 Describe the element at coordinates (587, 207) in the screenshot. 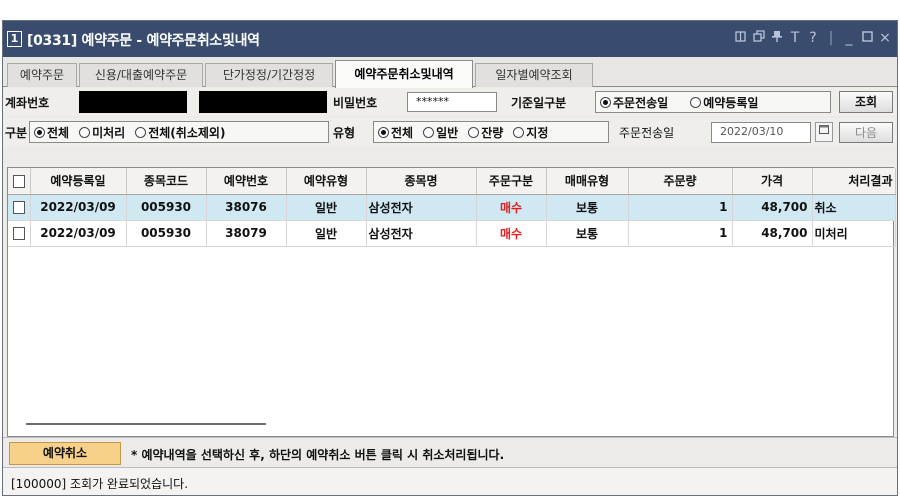

I see `cell-trade-type: 보통` at that location.